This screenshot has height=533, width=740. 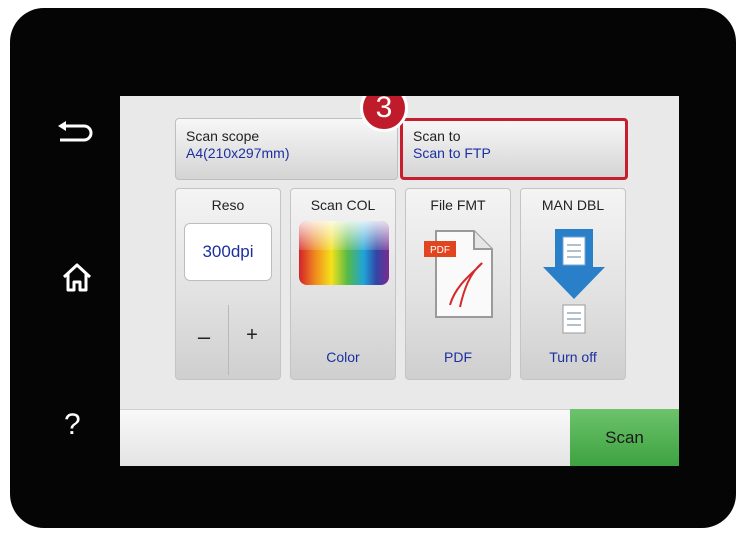 I want to click on scan-to-value: Scan to FTP, so click(x=452, y=153).